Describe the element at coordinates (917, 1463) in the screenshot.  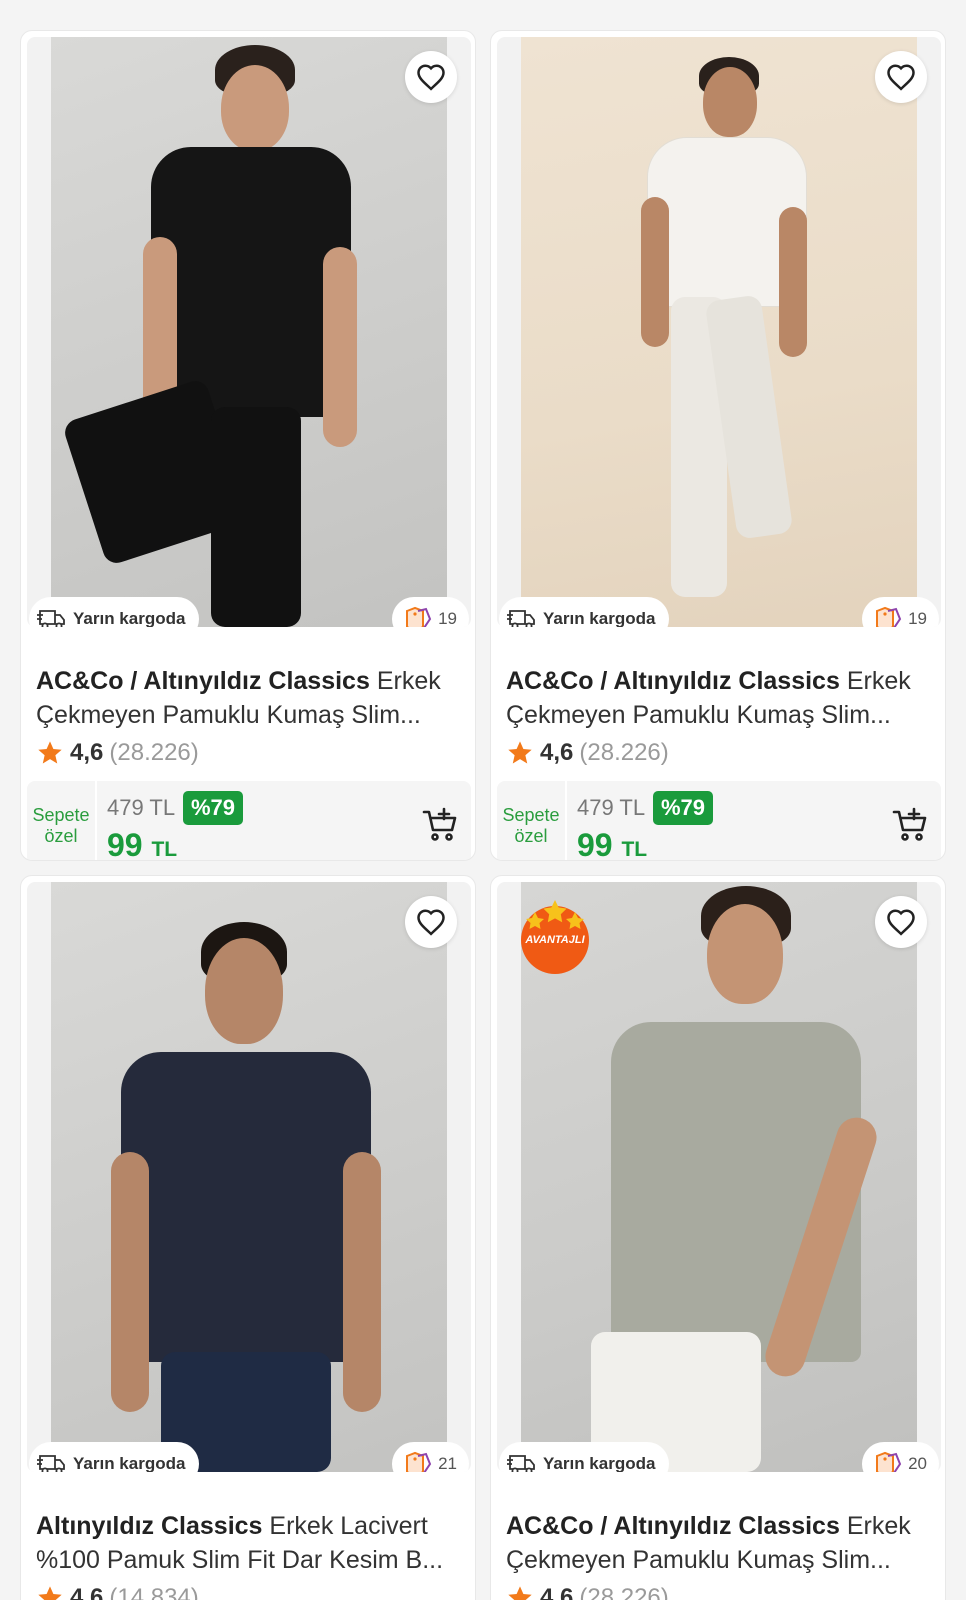
I see `coupon-count: 20` at that location.